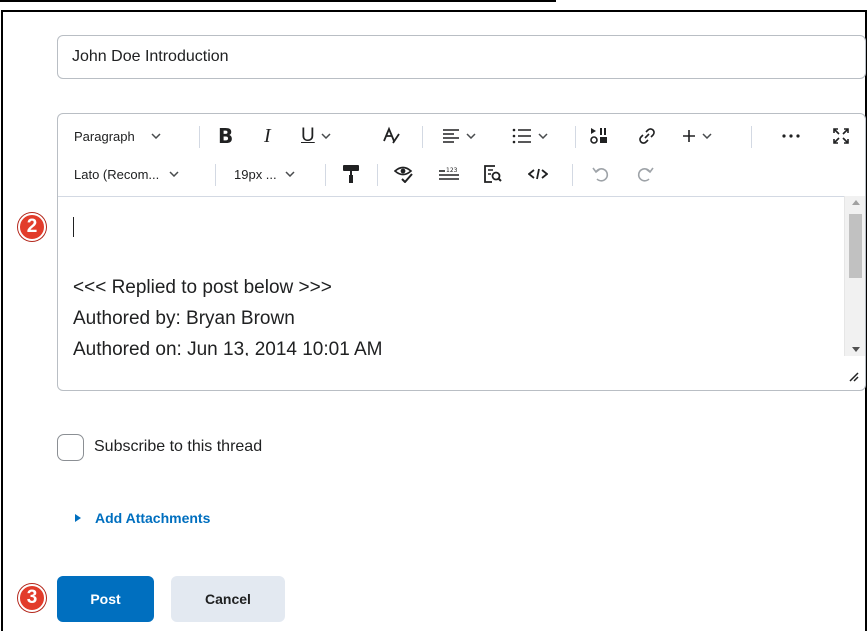  What do you see at coordinates (267, 136) in the screenshot?
I see `italic-icon: I` at bounding box center [267, 136].